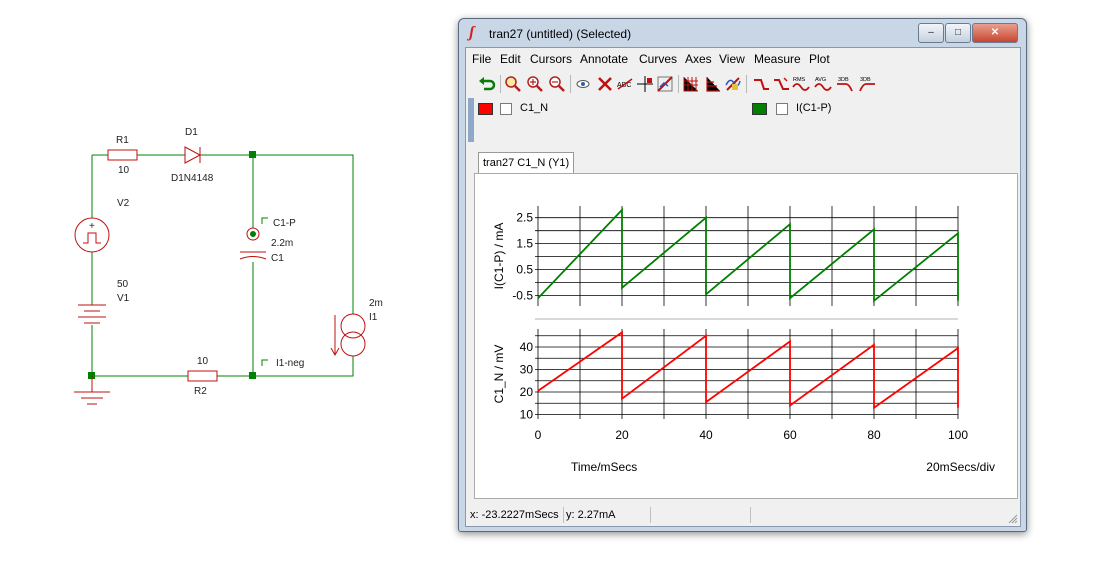 The height and width of the screenshot is (563, 1120). I want to click on undo-icon, so click(487, 84).